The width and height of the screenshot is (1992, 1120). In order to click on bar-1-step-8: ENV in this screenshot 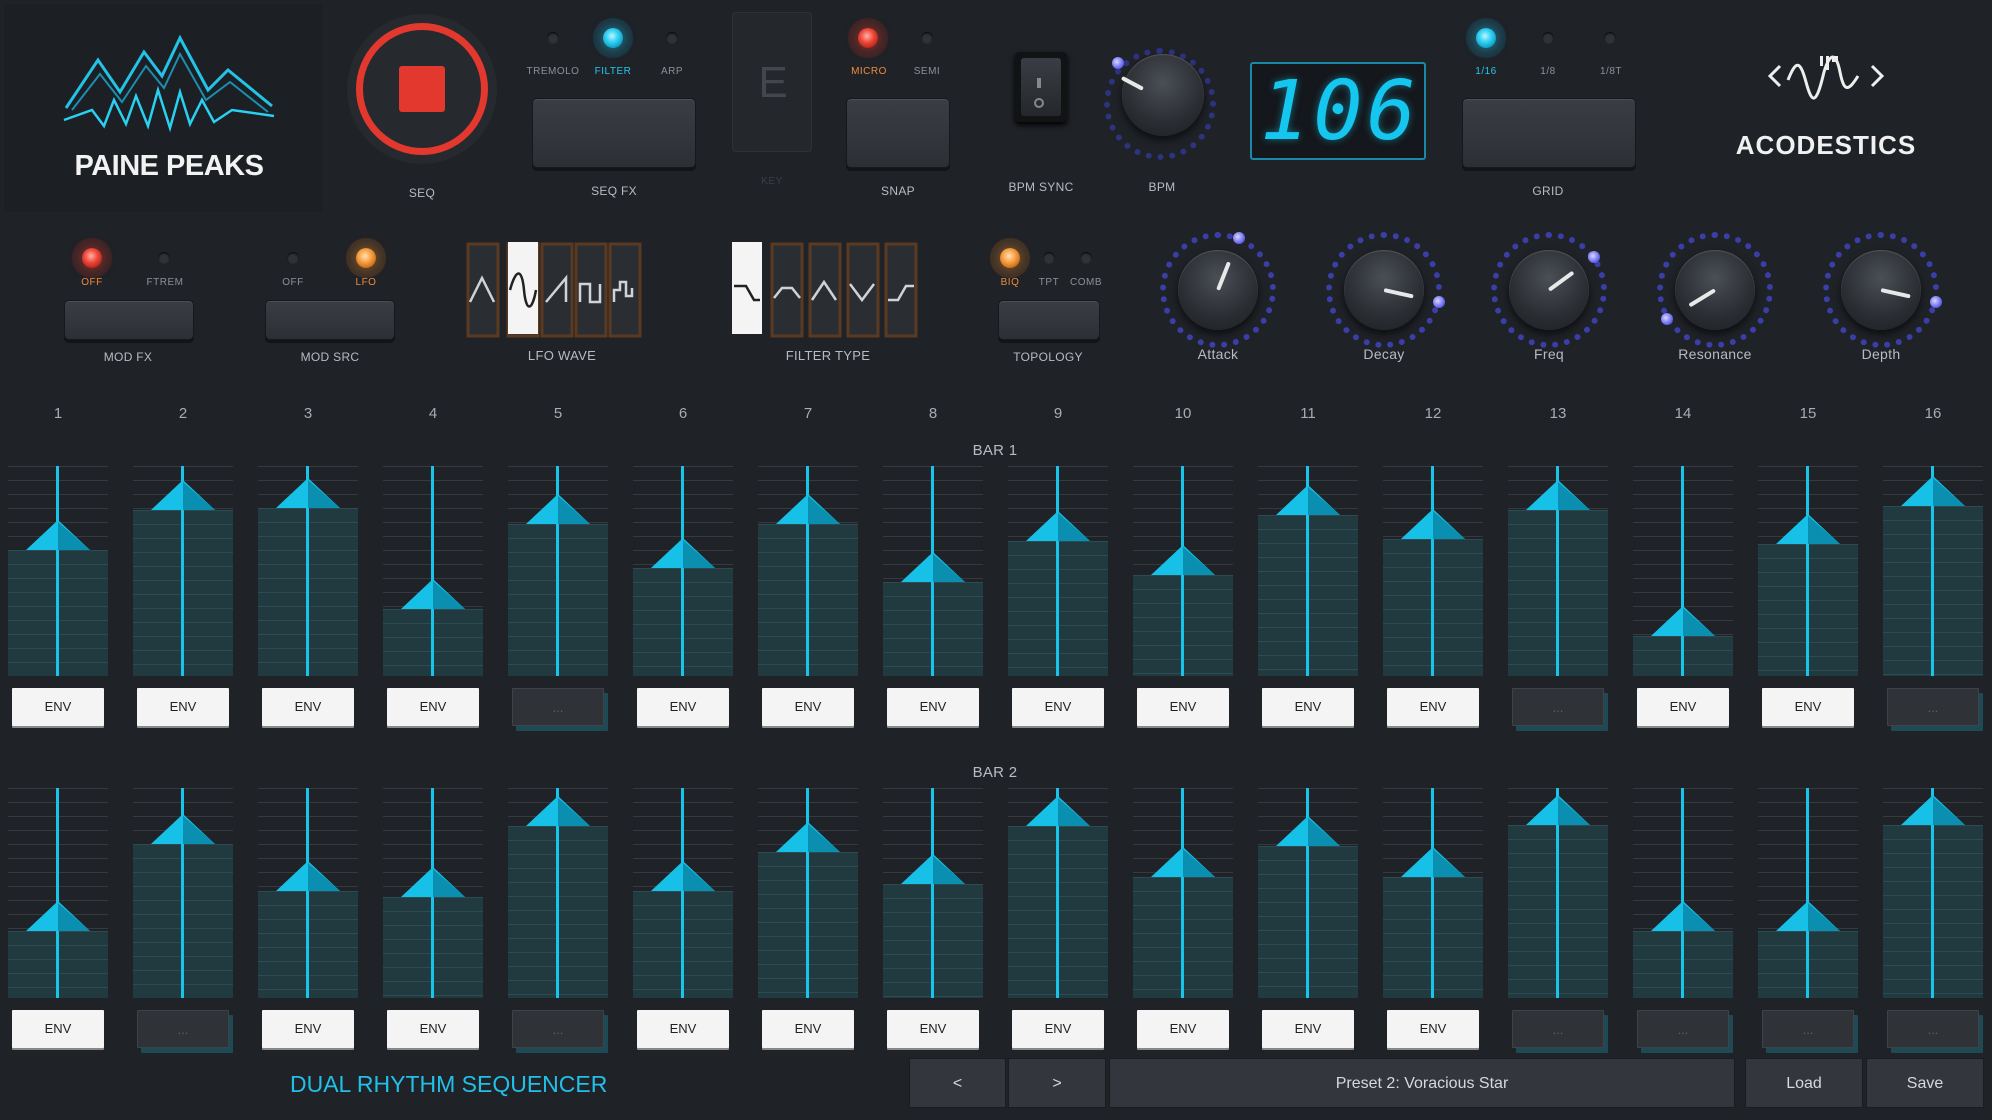, I will do `click(933, 599)`.